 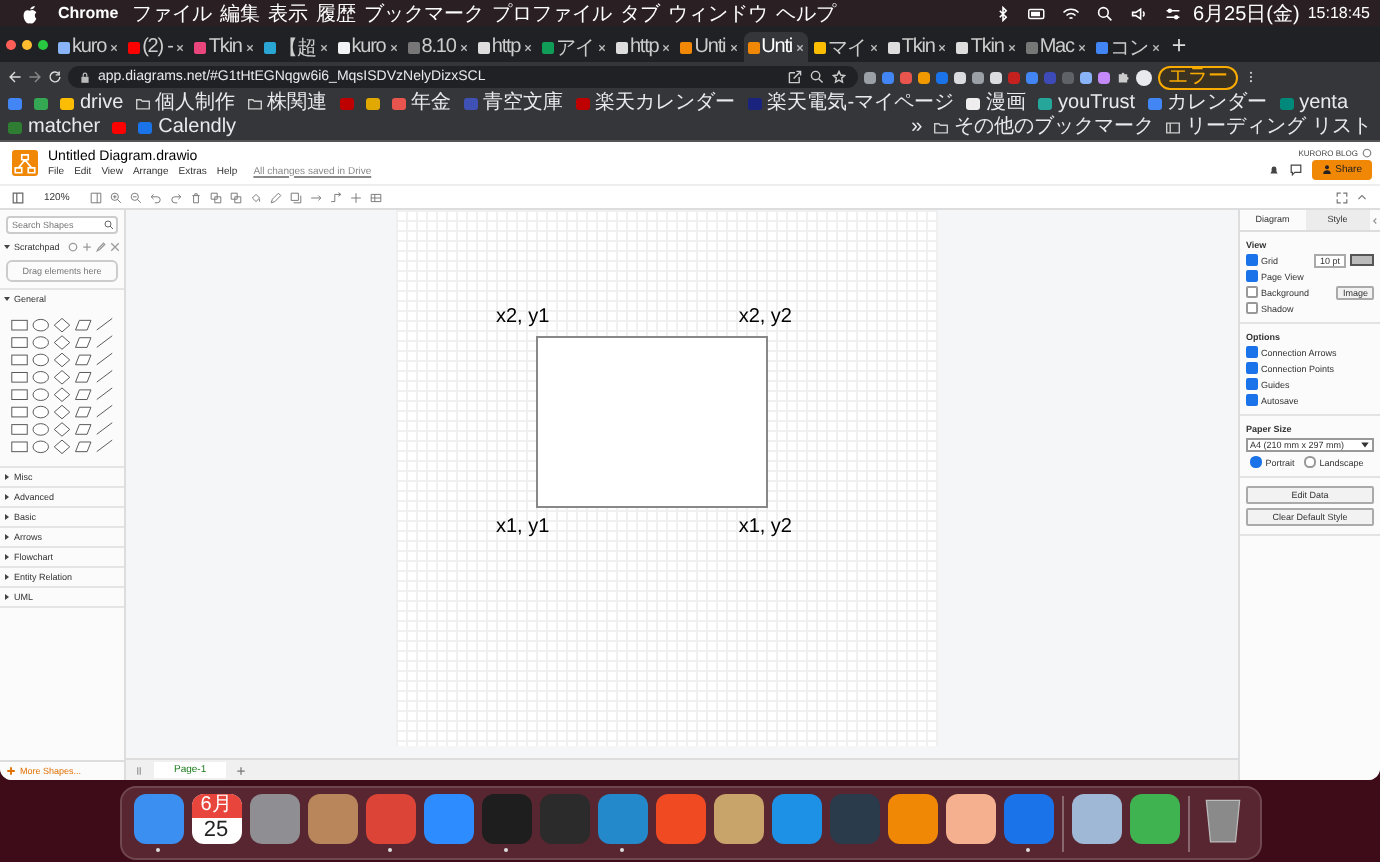 I want to click on sidebar-toggle-icon, so click(x=18, y=197).